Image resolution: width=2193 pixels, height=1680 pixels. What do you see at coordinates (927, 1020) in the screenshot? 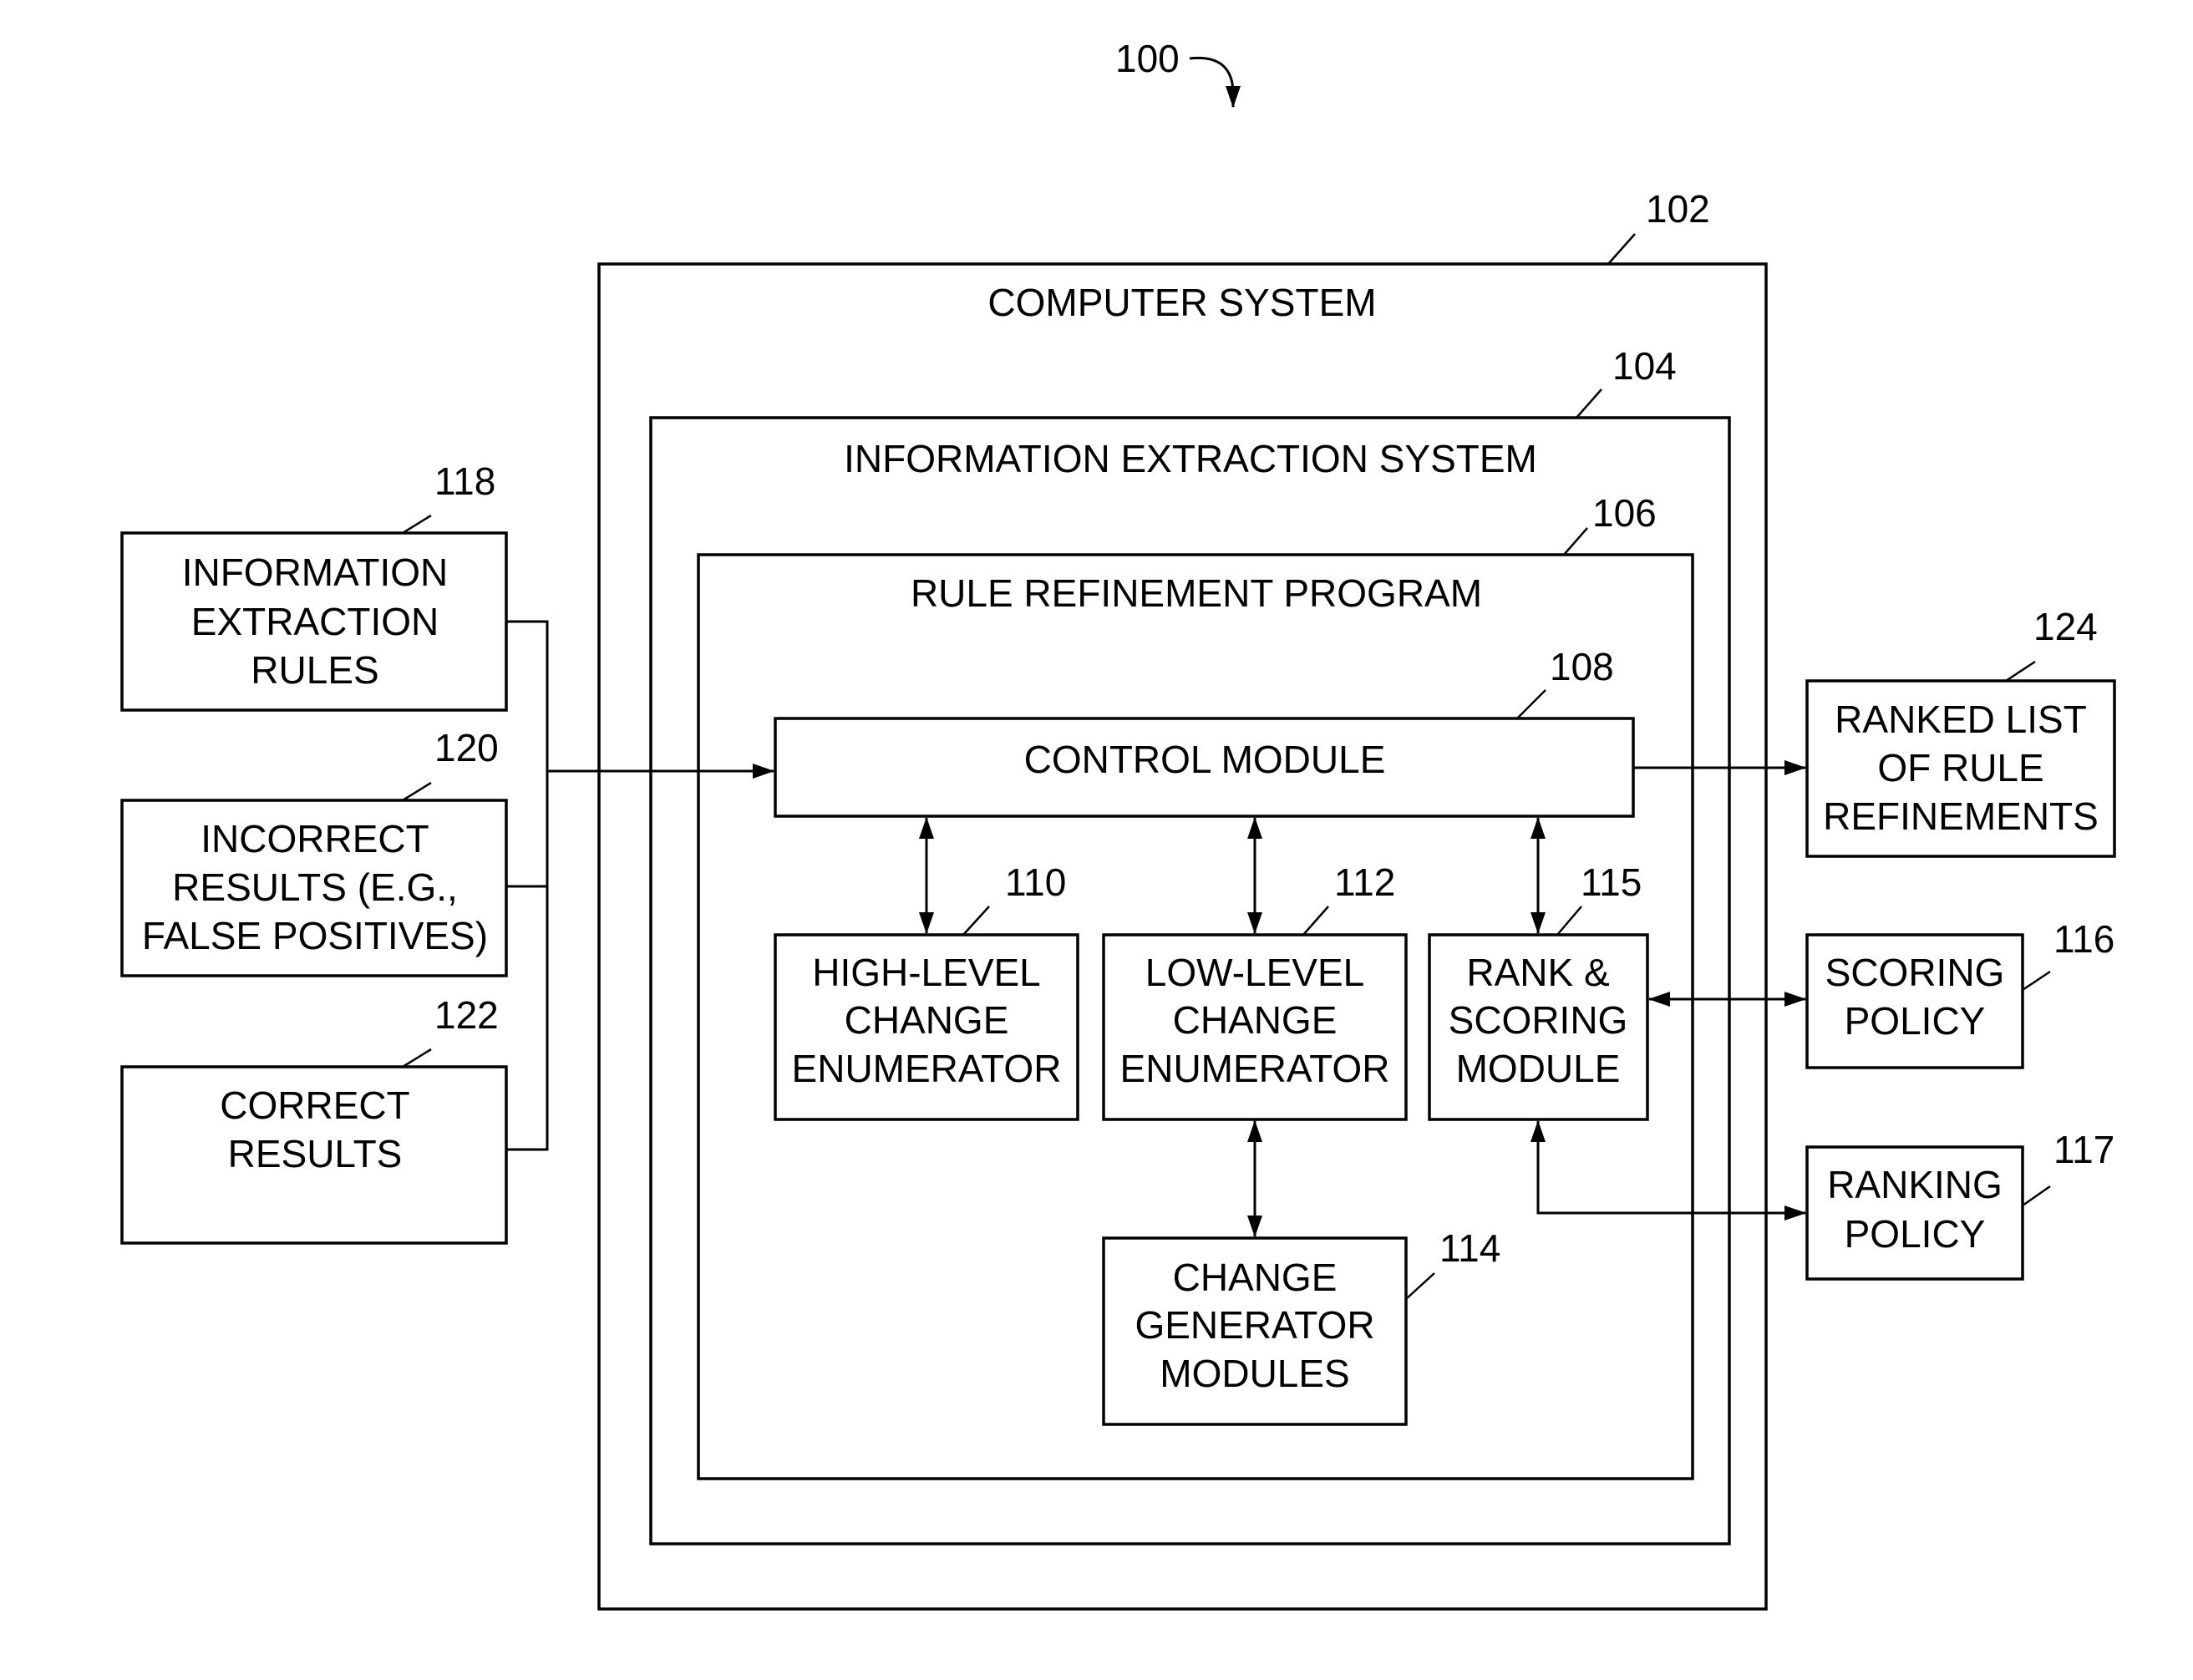
I see `high-level-enumerator-line-2: CHANGE` at bounding box center [927, 1020].